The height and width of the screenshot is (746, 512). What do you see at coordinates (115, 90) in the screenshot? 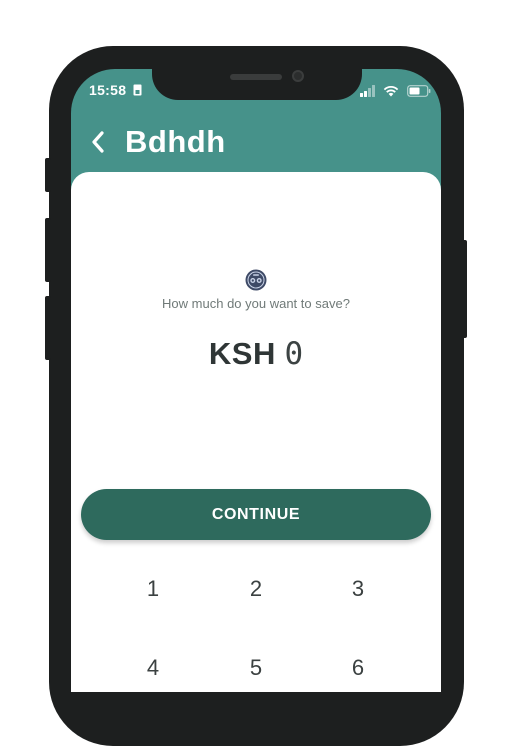
I see `status-time: 15:58` at bounding box center [115, 90].